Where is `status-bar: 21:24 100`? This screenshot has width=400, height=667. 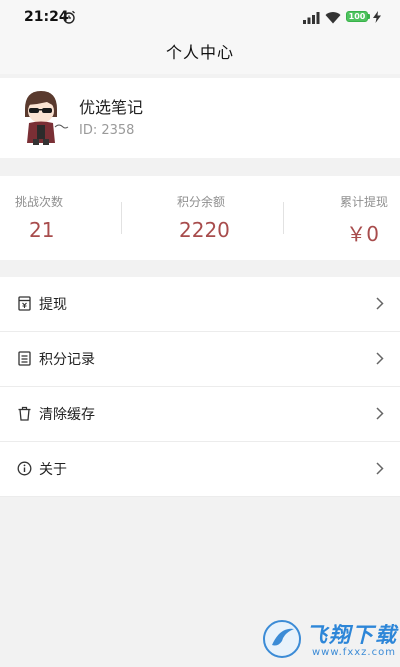 status-bar: 21:24 100 is located at coordinates (200, 17).